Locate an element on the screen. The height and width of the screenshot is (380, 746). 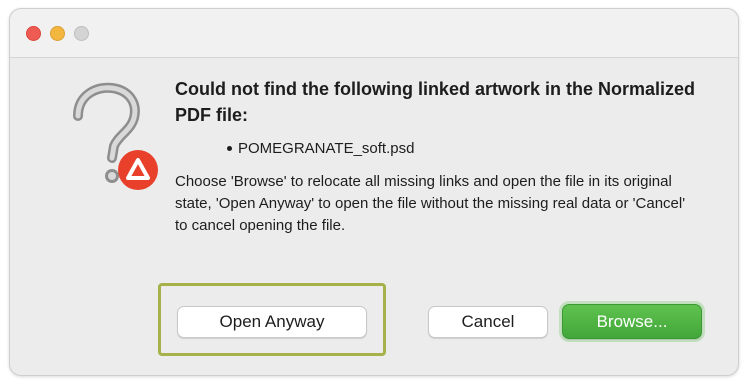
zoom-window-button is located at coordinates (81, 33).